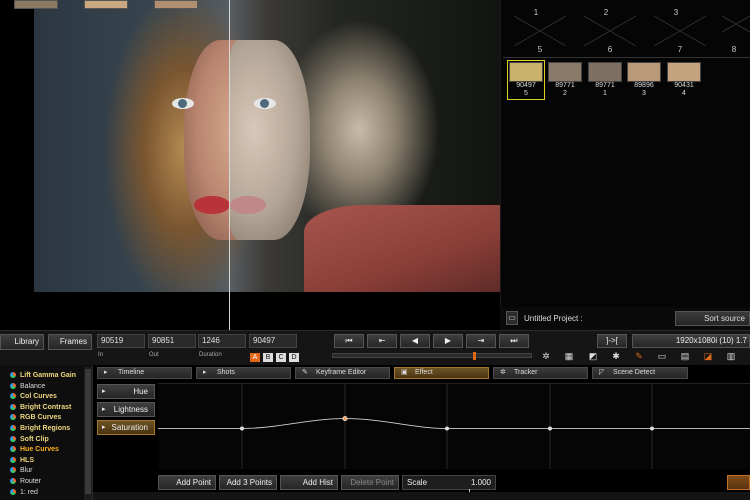  I want to click on gallery-divider, so click(626, 57).